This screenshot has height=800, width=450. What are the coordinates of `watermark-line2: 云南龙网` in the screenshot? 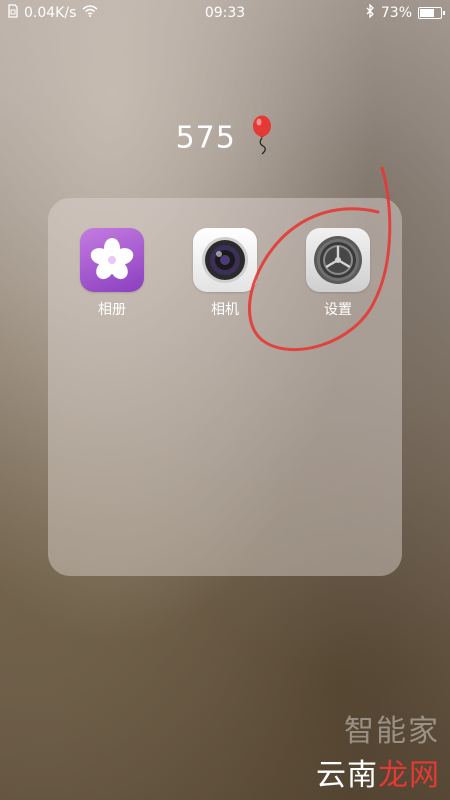 It's located at (378, 772).